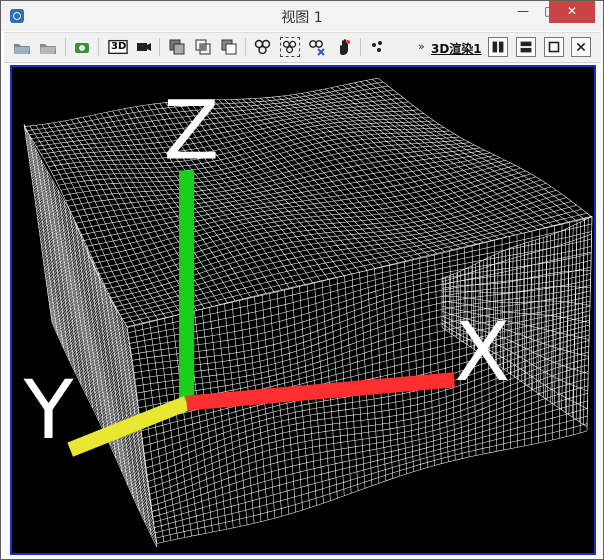  I want to click on points-icon, so click(378, 47).